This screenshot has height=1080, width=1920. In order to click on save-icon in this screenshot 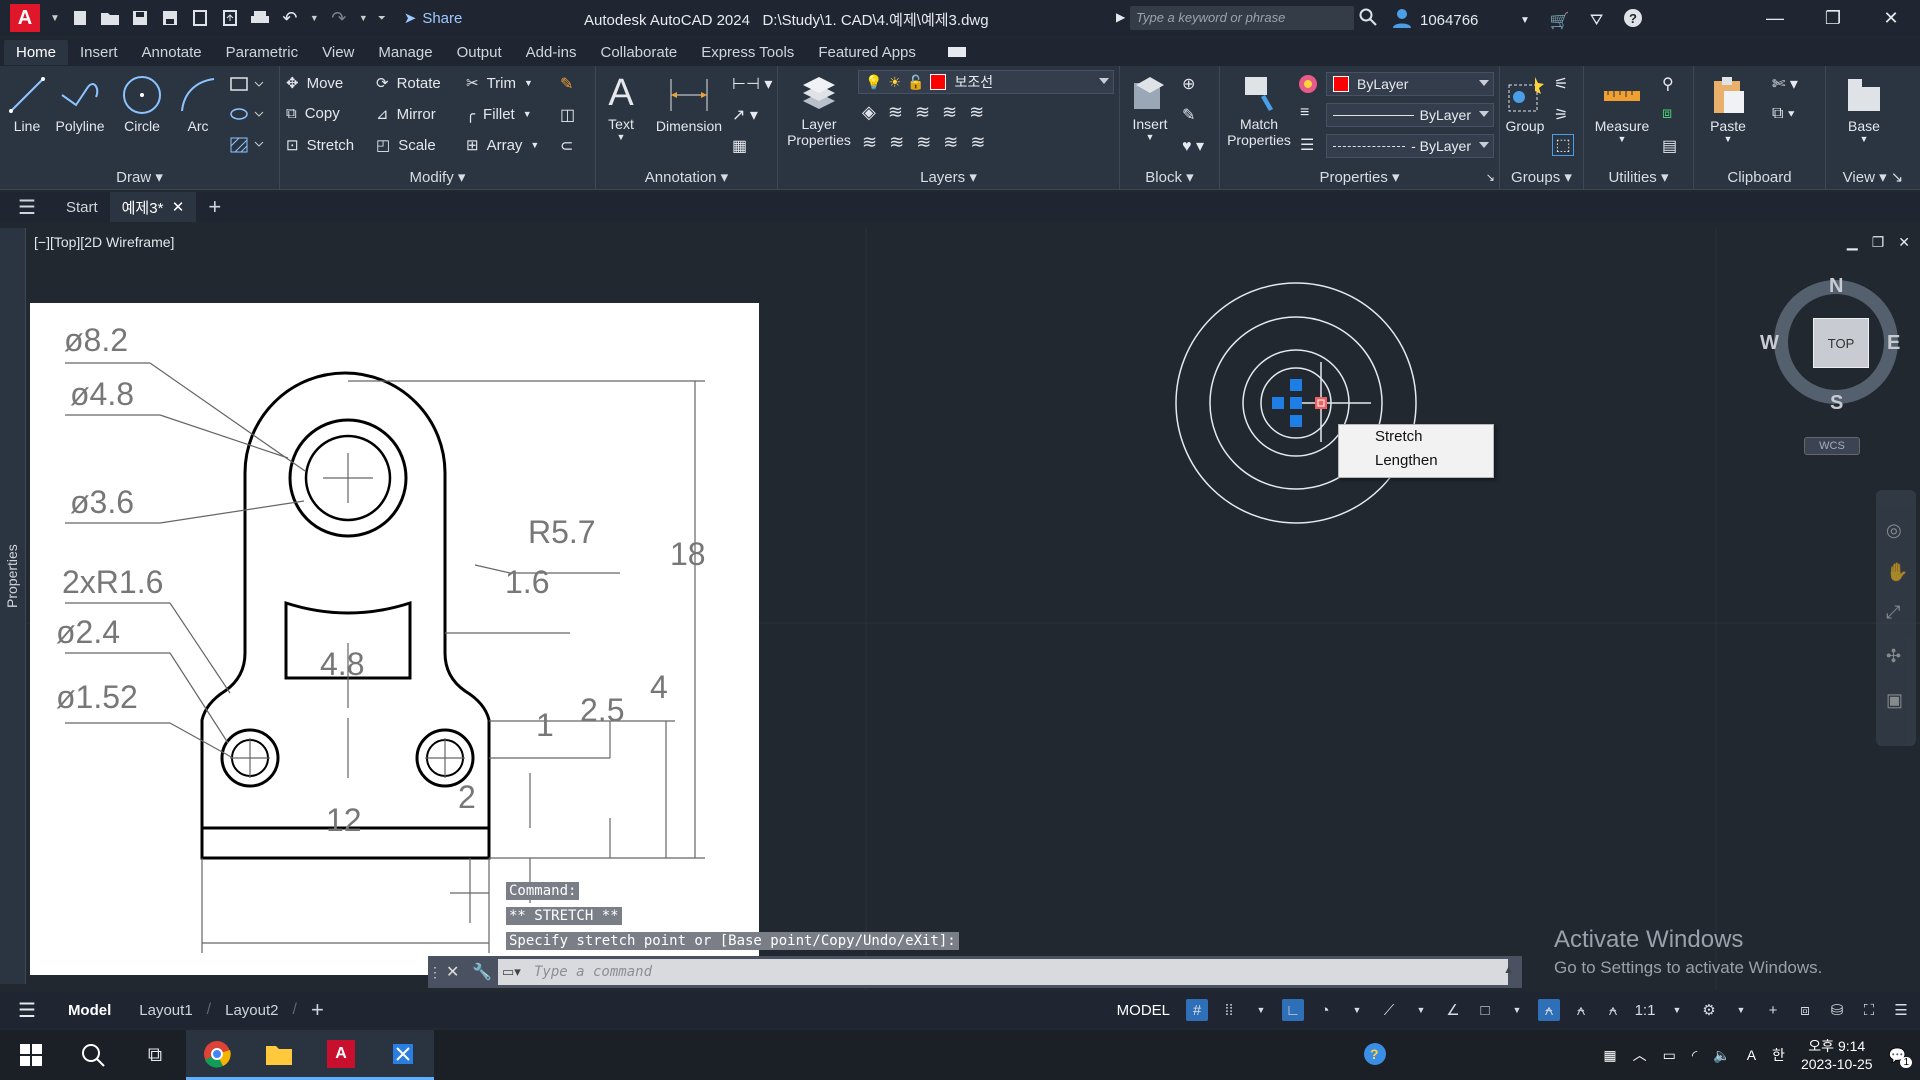, I will do `click(140, 18)`.